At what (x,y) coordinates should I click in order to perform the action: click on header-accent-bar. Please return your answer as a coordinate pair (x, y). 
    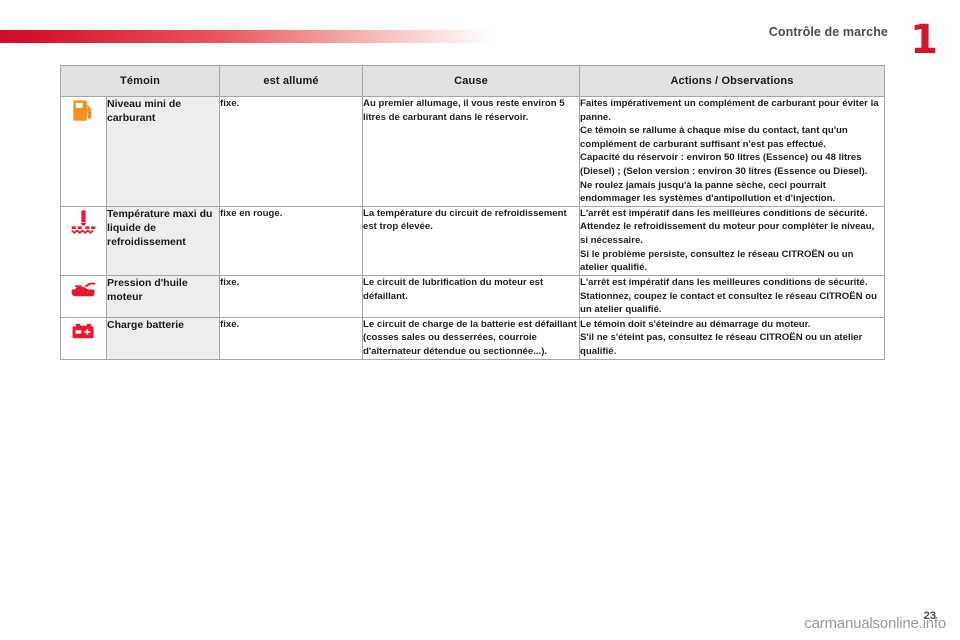
    Looking at the image, I should click on (245, 36).